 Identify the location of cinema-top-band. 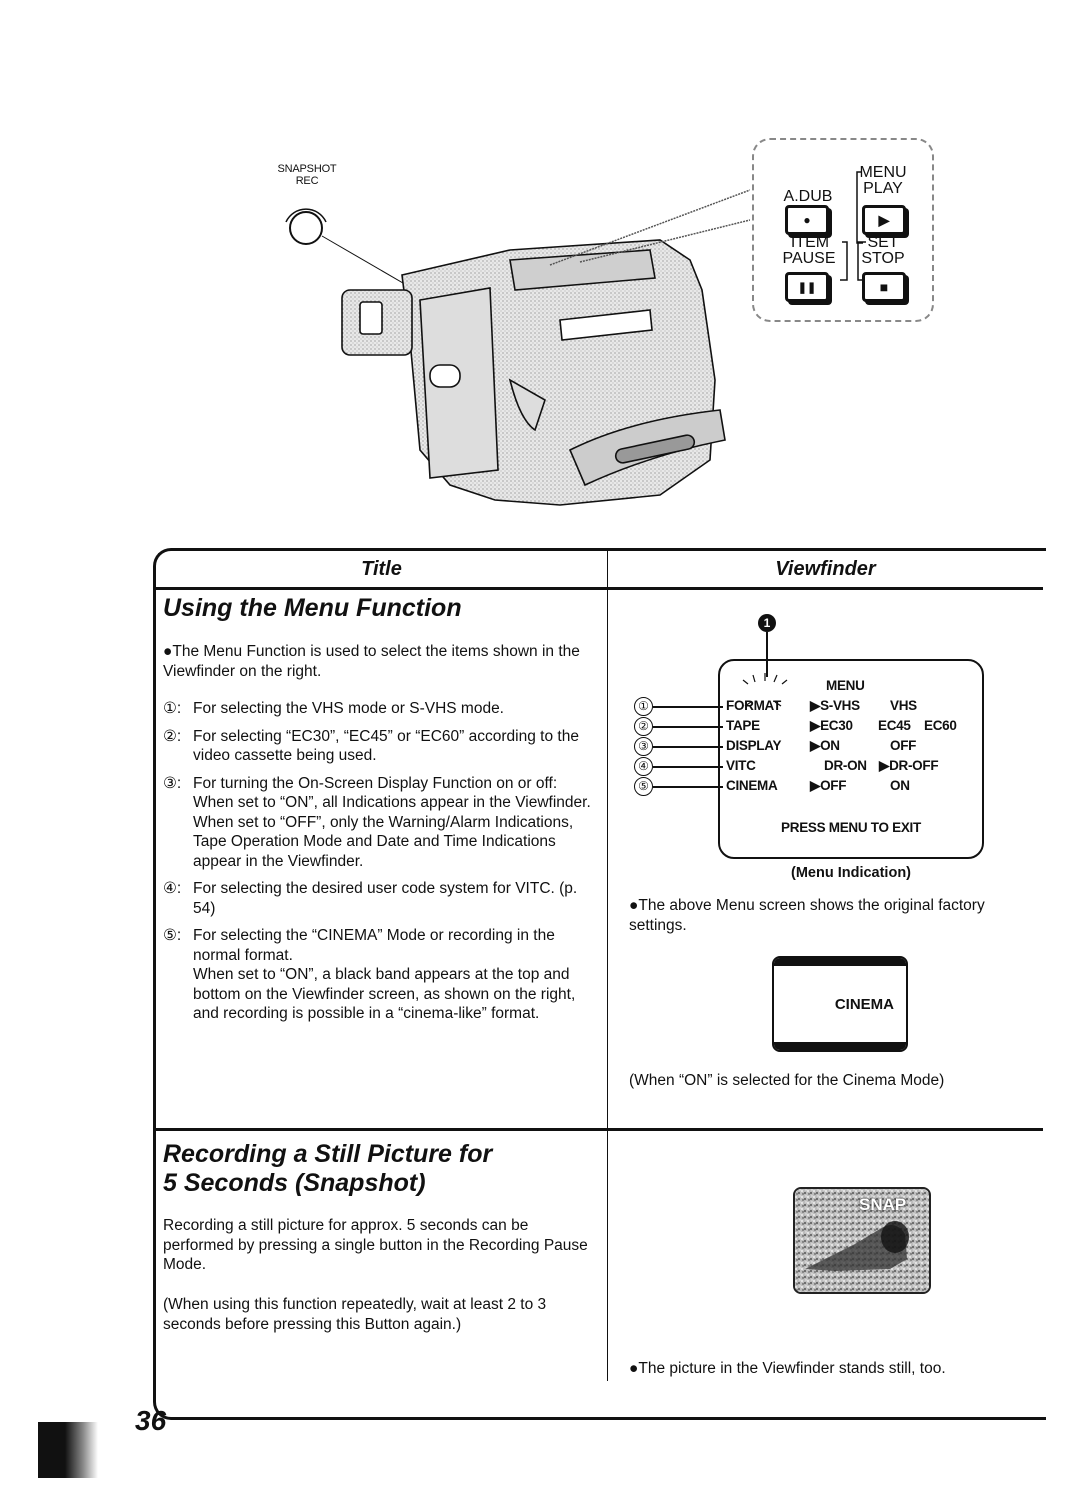
(840, 962).